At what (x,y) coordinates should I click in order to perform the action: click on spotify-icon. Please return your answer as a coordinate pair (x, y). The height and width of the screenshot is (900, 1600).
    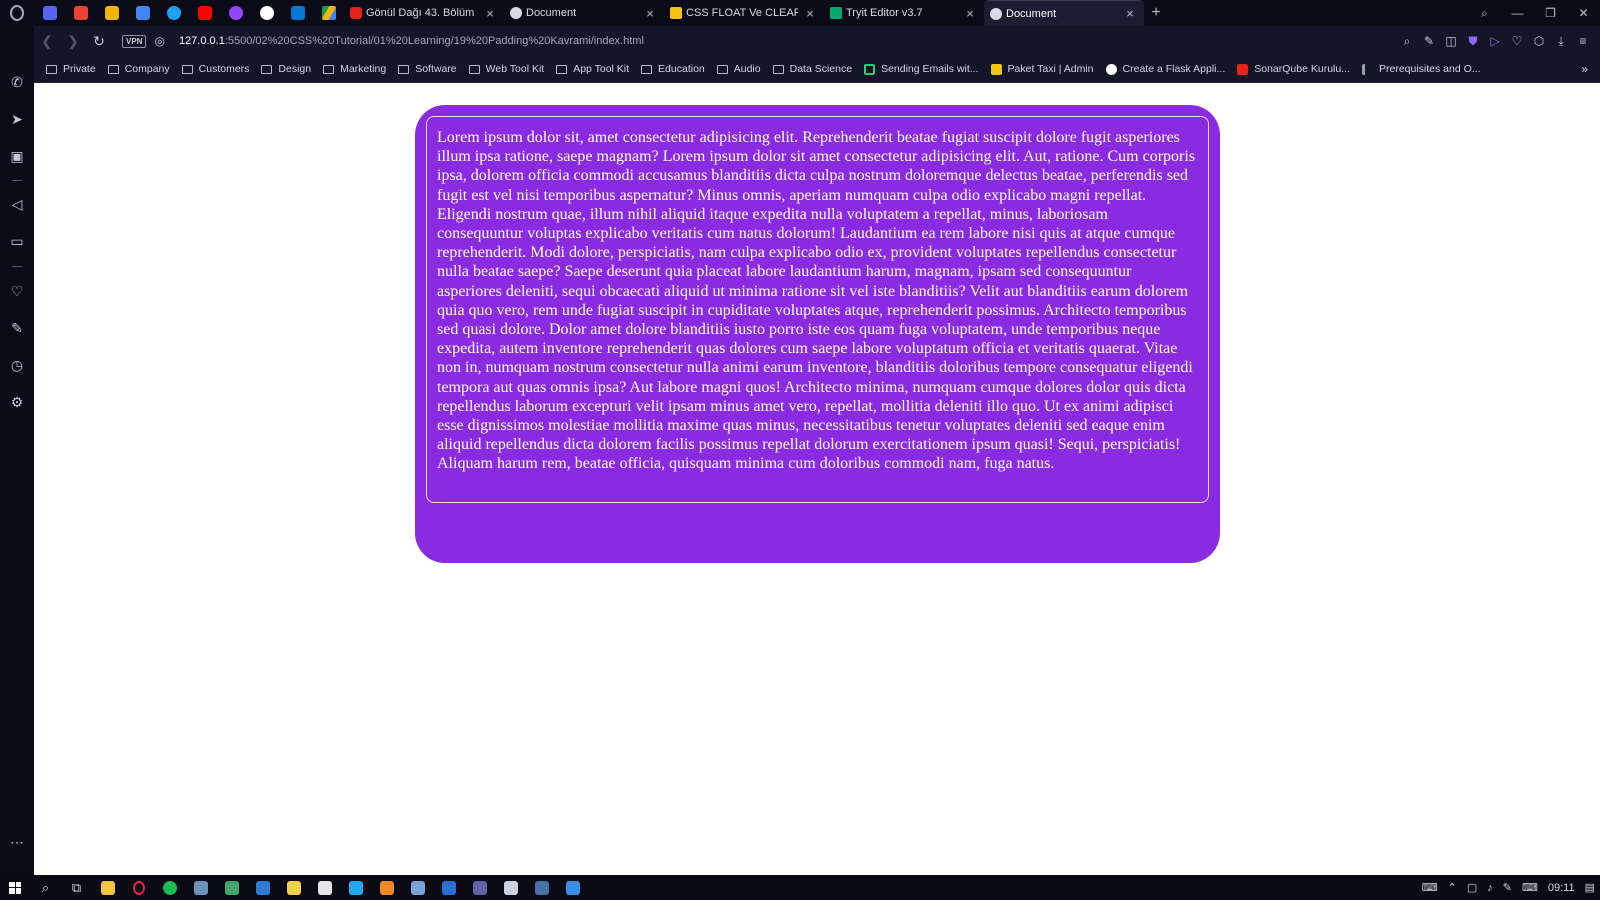
    Looking at the image, I should click on (169, 887).